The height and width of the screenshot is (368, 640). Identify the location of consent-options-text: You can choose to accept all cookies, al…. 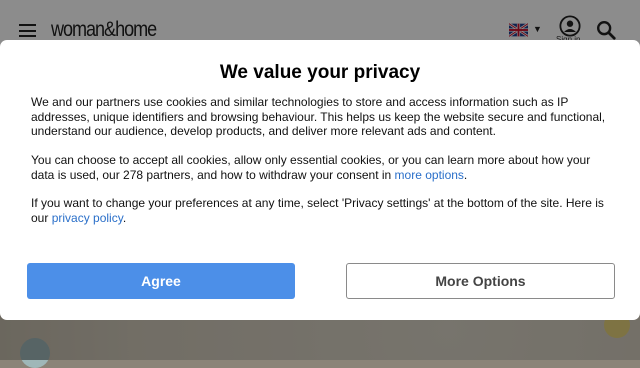
(321, 167).